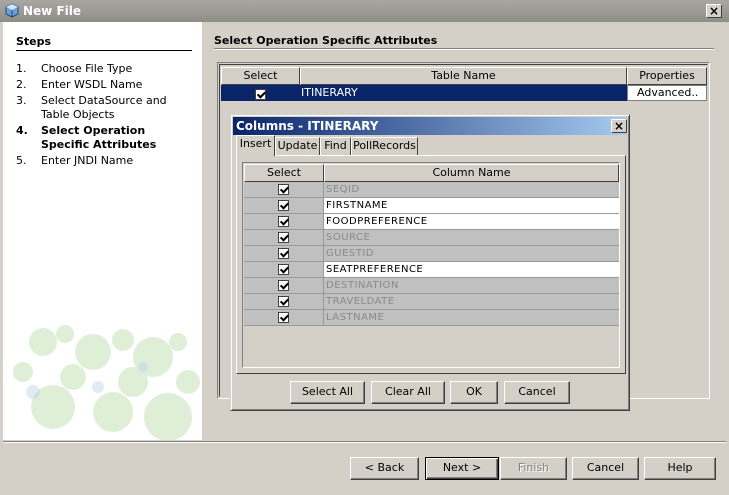  I want to click on column-name-cell: TRAVELDATE, so click(471, 302).